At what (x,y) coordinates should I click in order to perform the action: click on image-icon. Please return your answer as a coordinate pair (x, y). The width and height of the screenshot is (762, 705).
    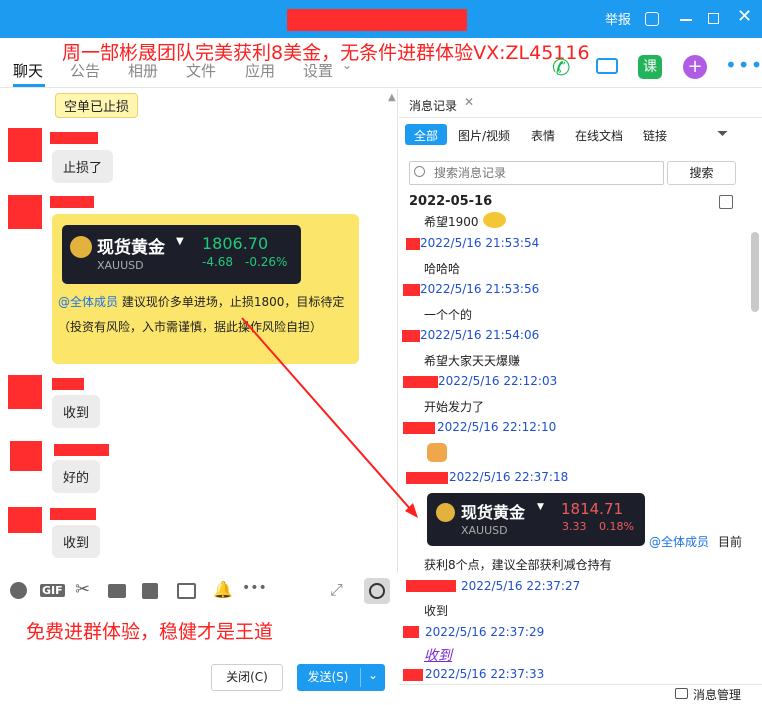
    Looking at the image, I should click on (186, 591).